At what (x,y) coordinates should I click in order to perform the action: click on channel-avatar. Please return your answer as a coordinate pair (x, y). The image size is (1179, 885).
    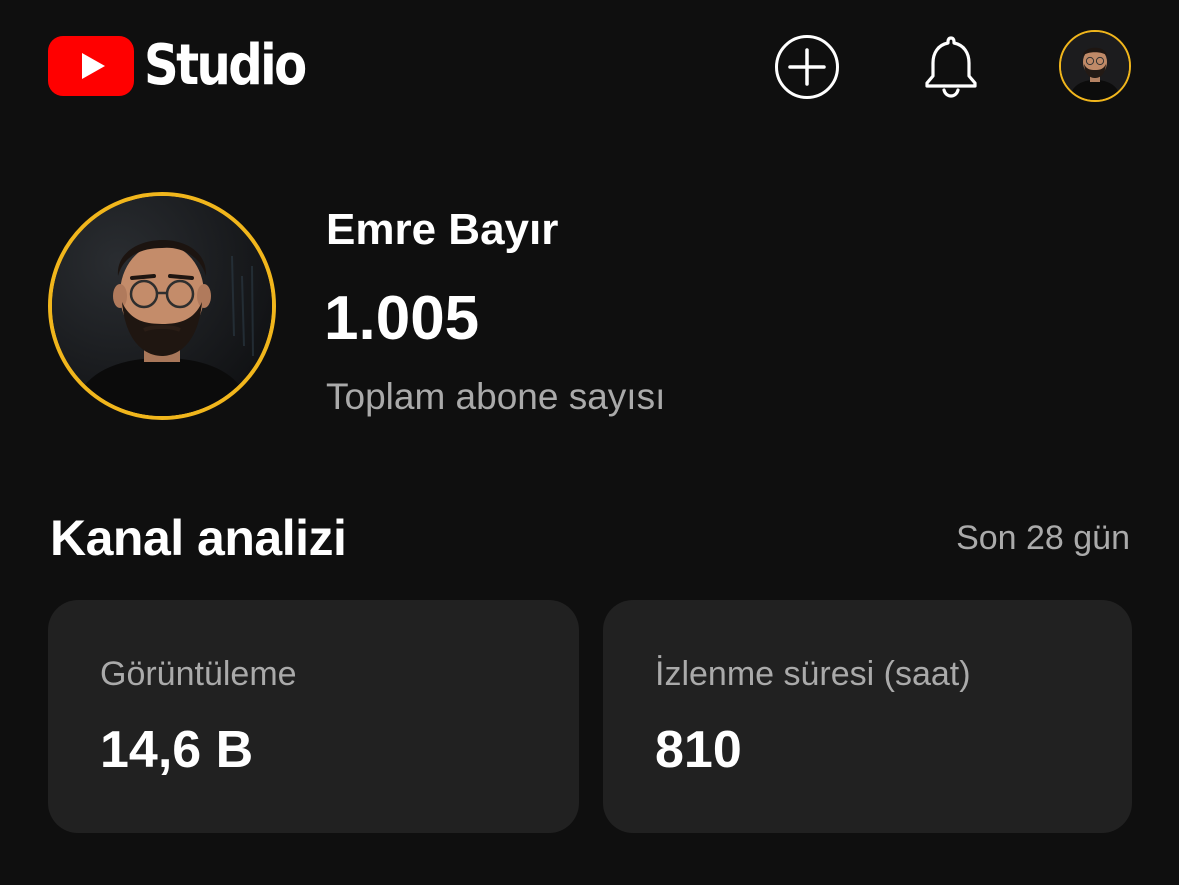
    Looking at the image, I should click on (162, 306).